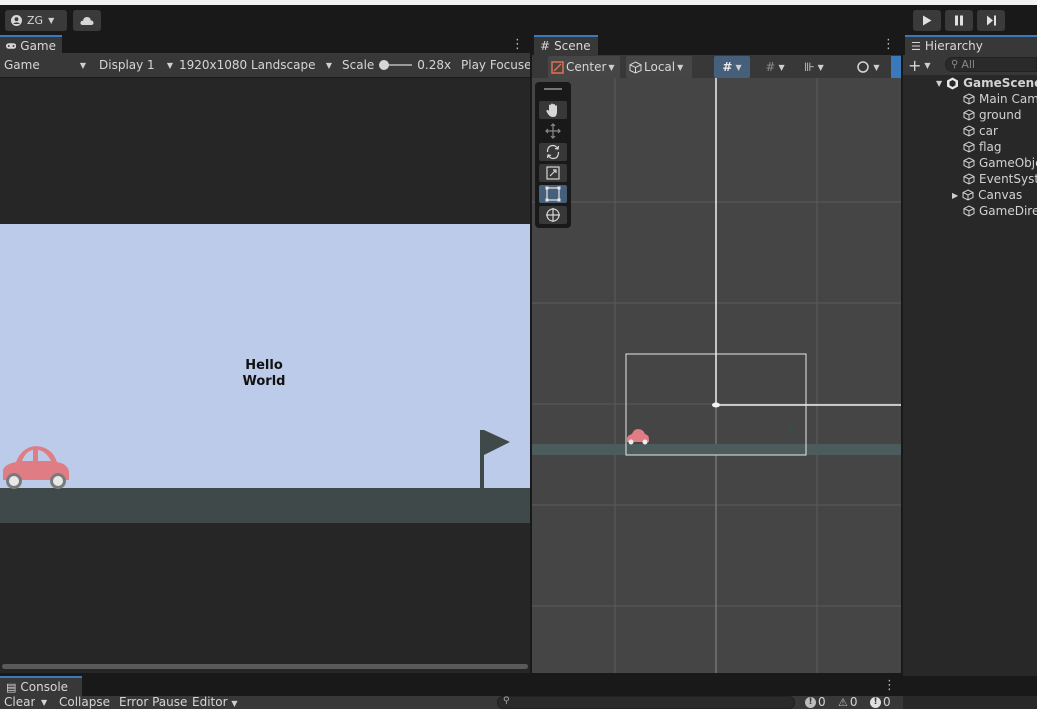 This screenshot has height=709, width=1037. What do you see at coordinates (1000, 163) in the screenshot?
I see `hierarchy-item: GameObje` at bounding box center [1000, 163].